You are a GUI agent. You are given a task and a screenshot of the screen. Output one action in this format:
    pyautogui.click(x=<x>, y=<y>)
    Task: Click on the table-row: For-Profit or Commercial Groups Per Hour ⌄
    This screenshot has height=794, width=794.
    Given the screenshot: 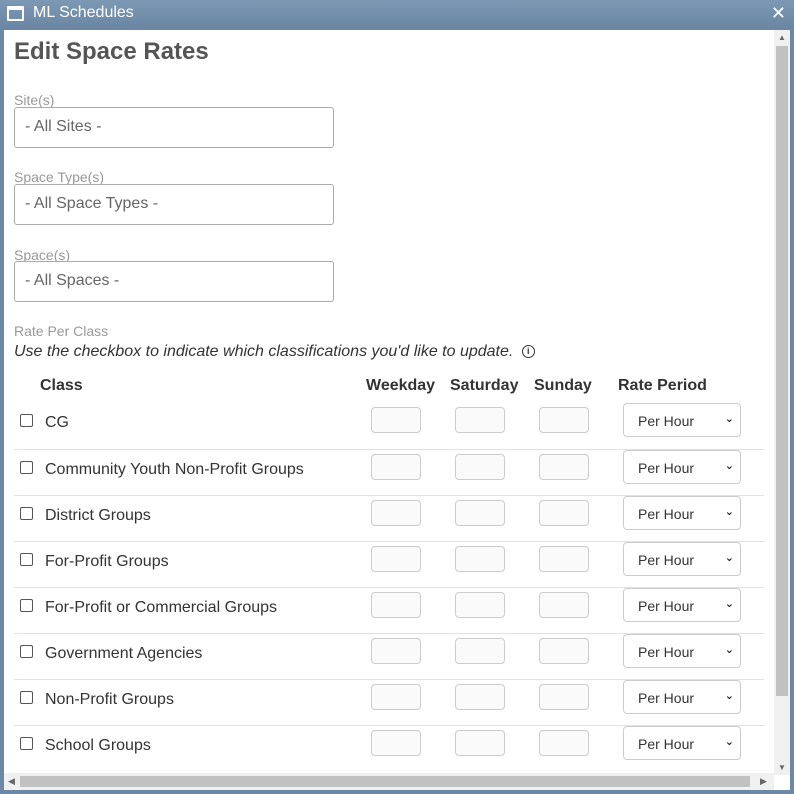 What is the action you would take?
    pyautogui.click(x=389, y=610)
    